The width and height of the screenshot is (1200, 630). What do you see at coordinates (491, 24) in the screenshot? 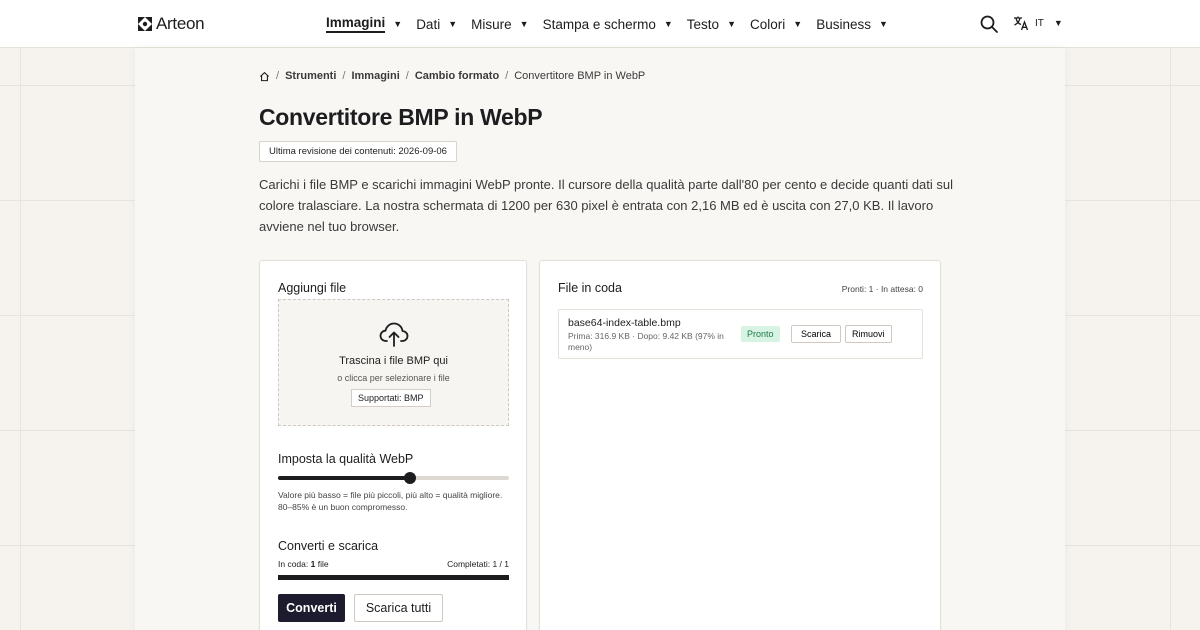
I see `nav-label: Misure` at bounding box center [491, 24].